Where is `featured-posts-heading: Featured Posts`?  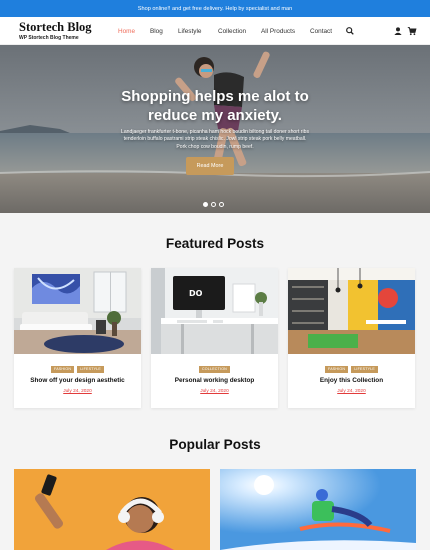
featured-posts-heading: Featured Posts is located at coordinates (215, 243).